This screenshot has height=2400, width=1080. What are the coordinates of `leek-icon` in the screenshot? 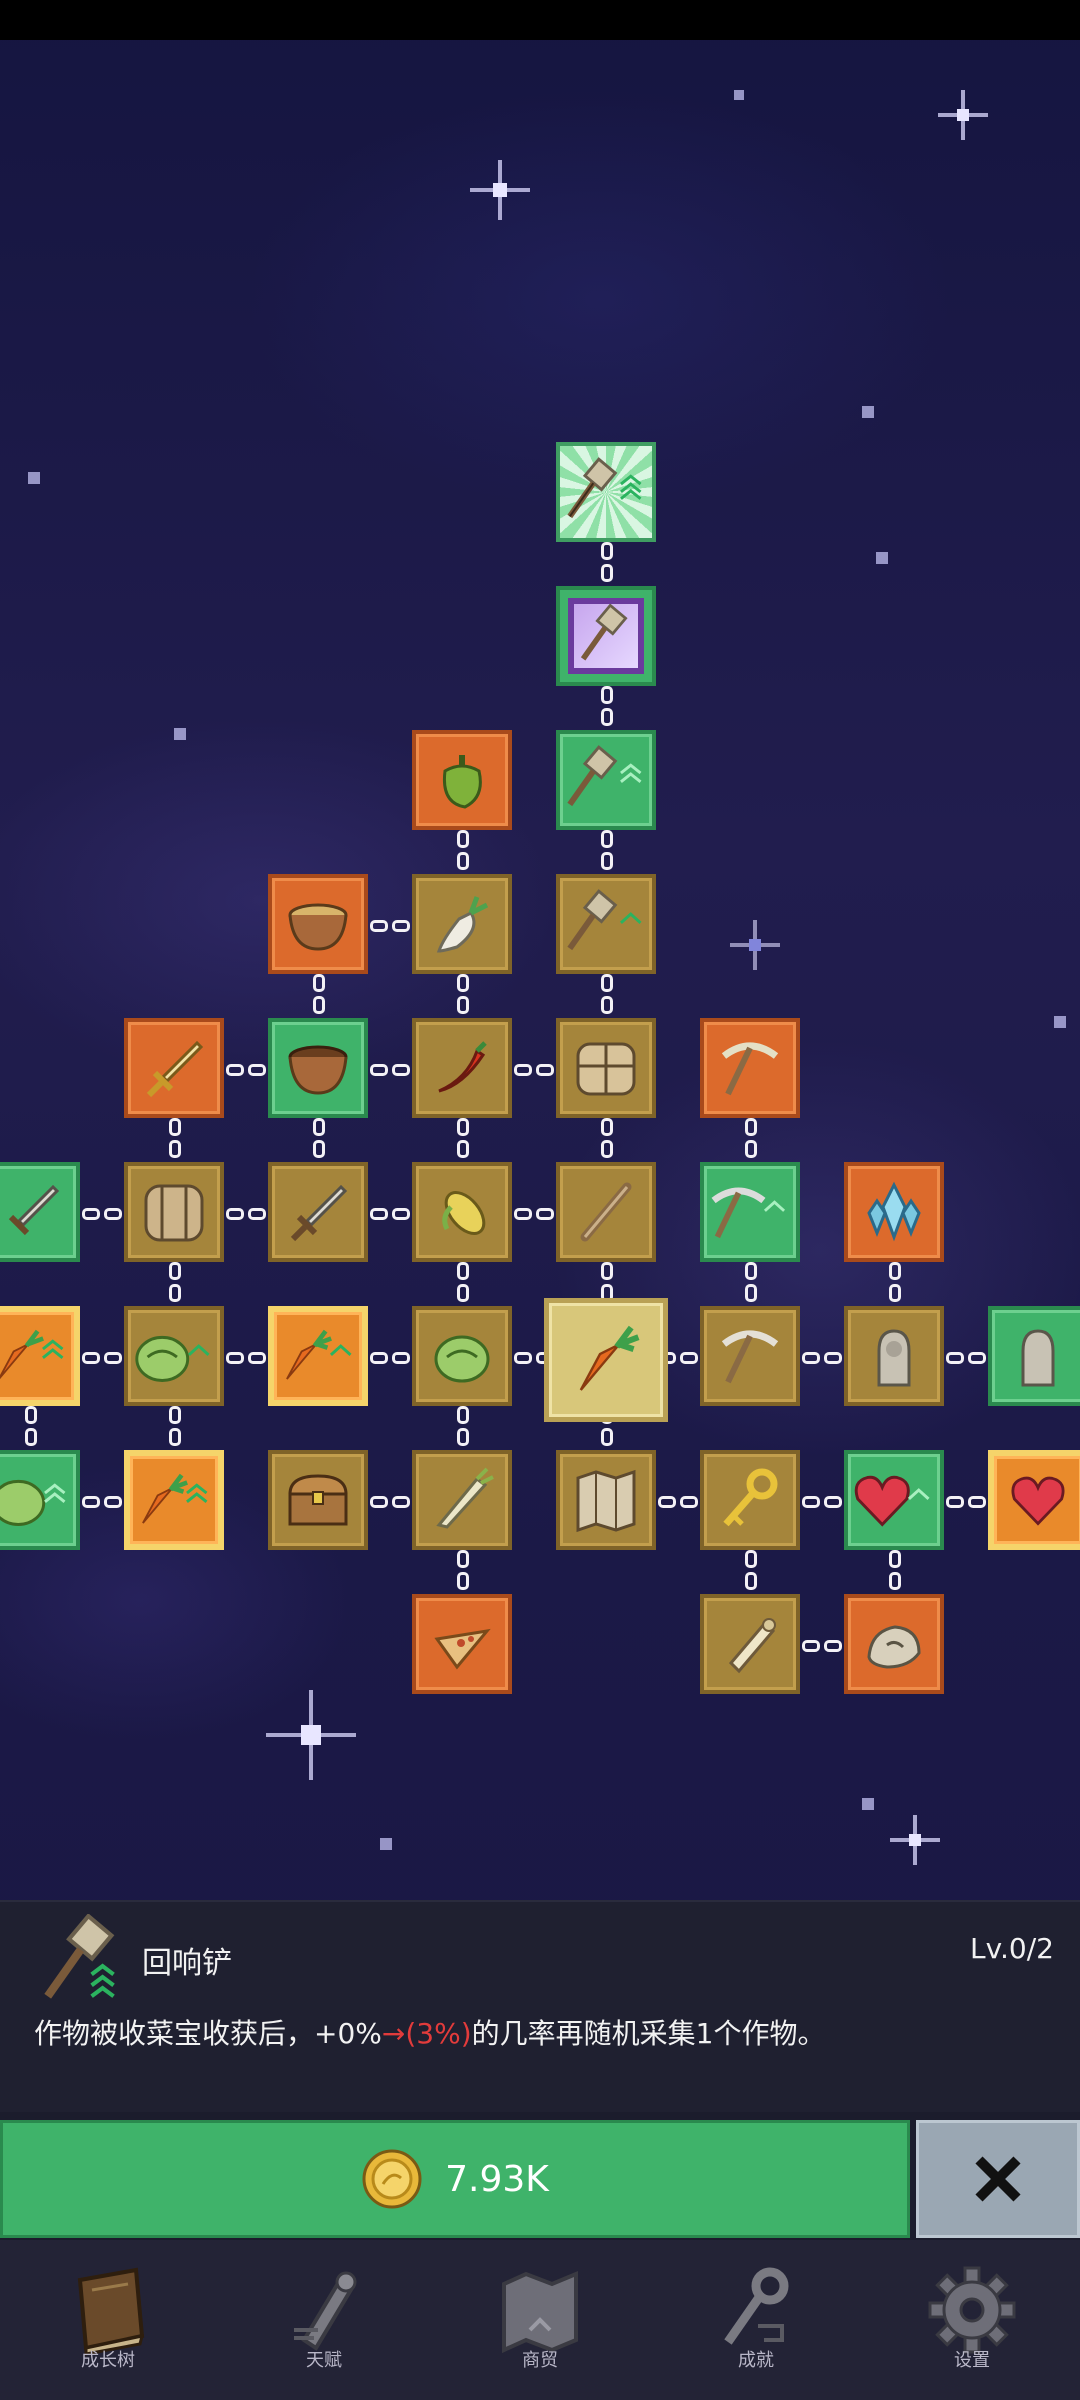 It's located at (465, 1498).